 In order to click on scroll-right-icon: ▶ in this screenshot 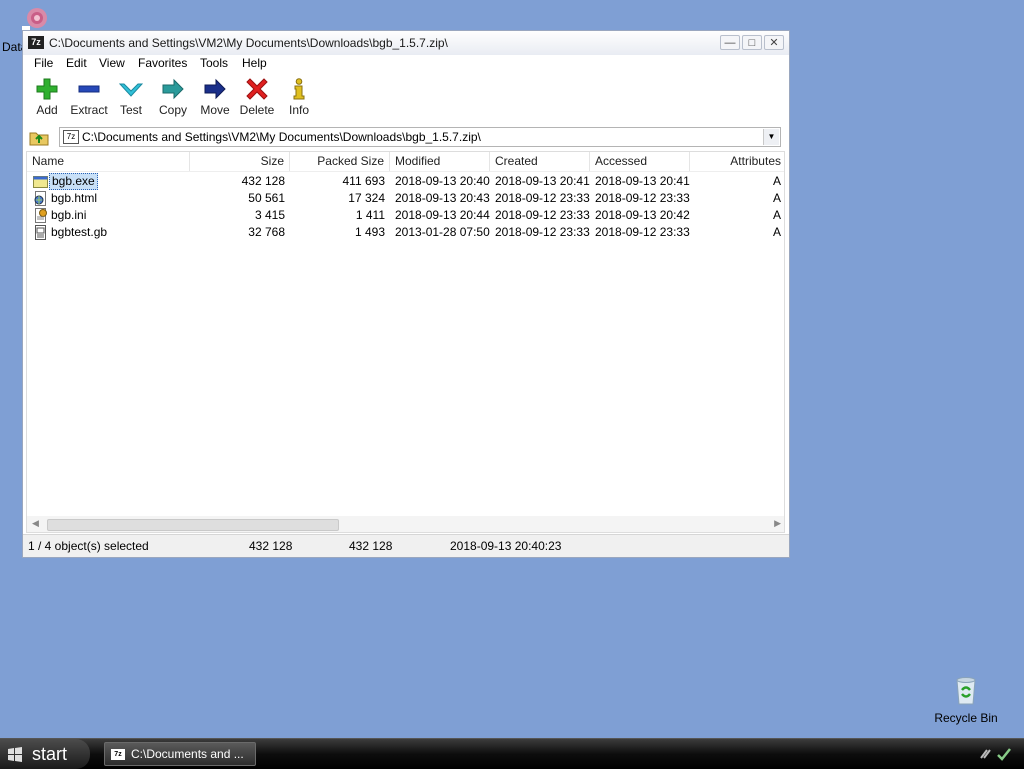, I will do `click(777, 523)`.